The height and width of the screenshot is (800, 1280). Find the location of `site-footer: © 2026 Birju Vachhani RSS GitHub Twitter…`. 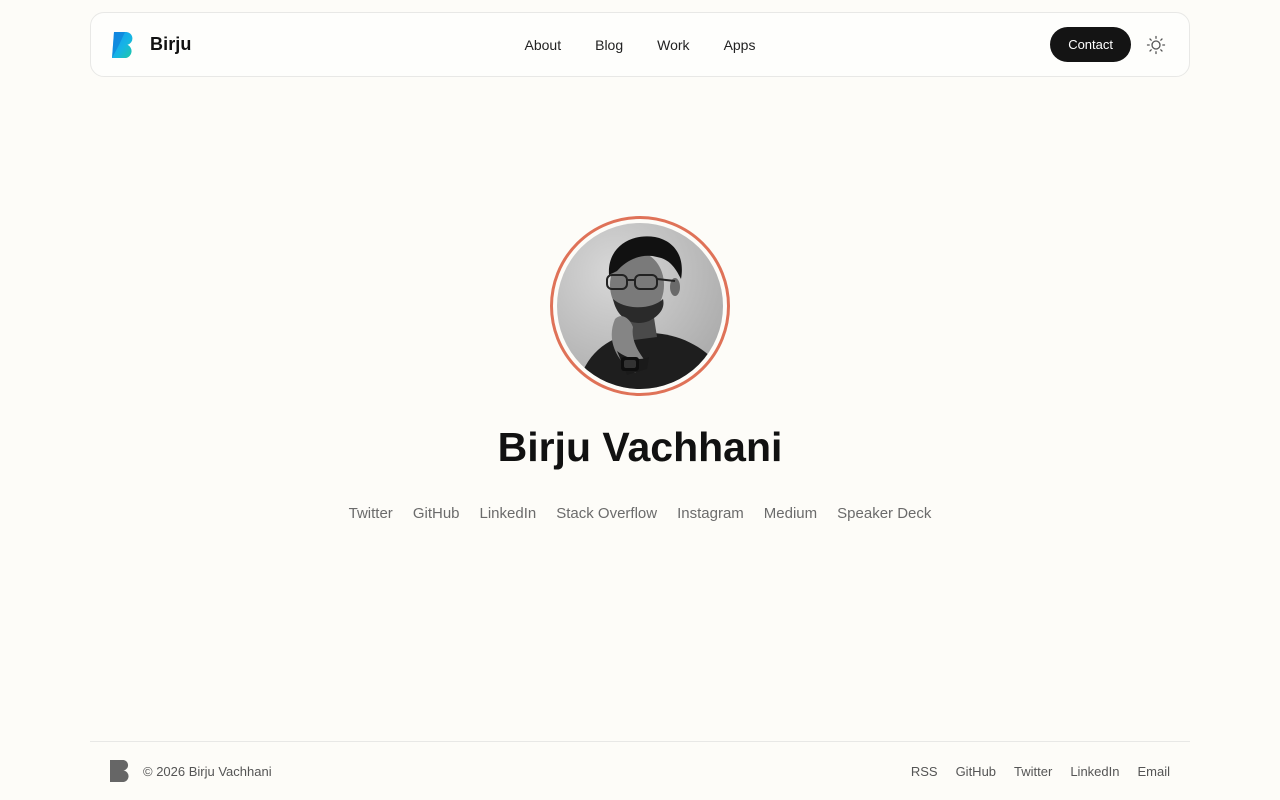

site-footer: © 2026 Birju Vachhani RSS GitHub Twitter… is located at coordinates (640, 770).